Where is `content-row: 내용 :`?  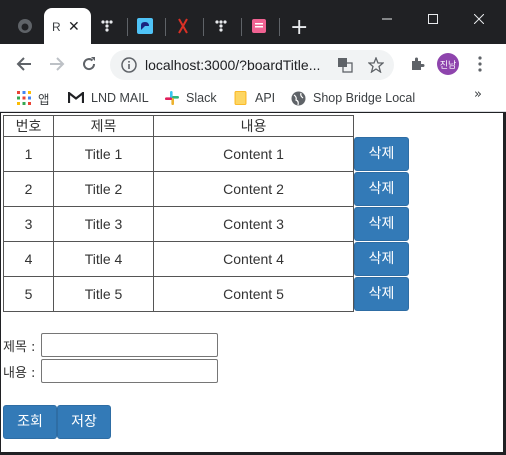
content-row: 내용 : is located at coordinates (110, 371).